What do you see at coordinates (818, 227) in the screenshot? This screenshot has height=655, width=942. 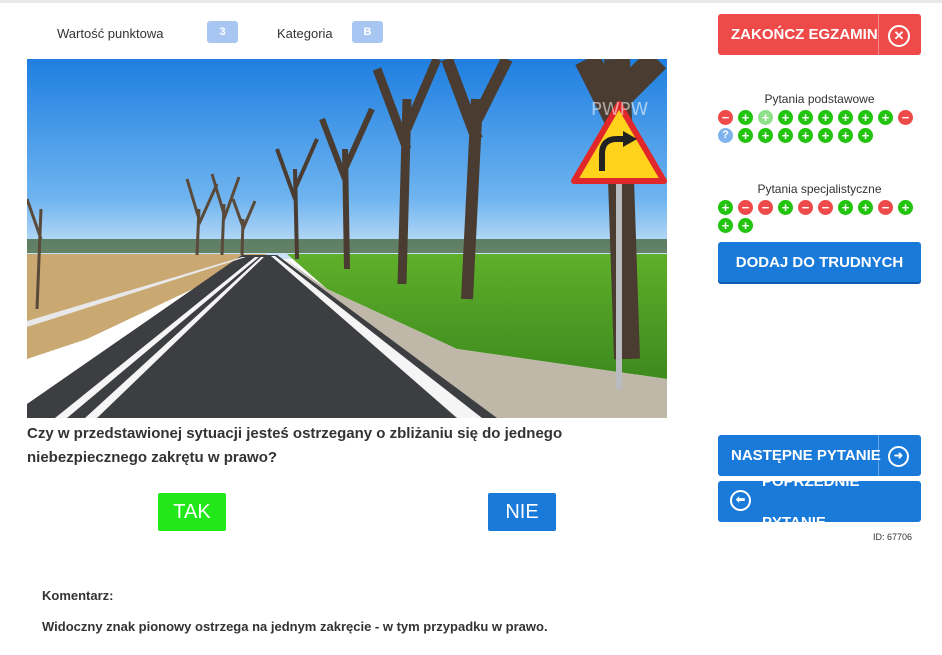 I see `status-row: + +` at bounding box center [818, 227].